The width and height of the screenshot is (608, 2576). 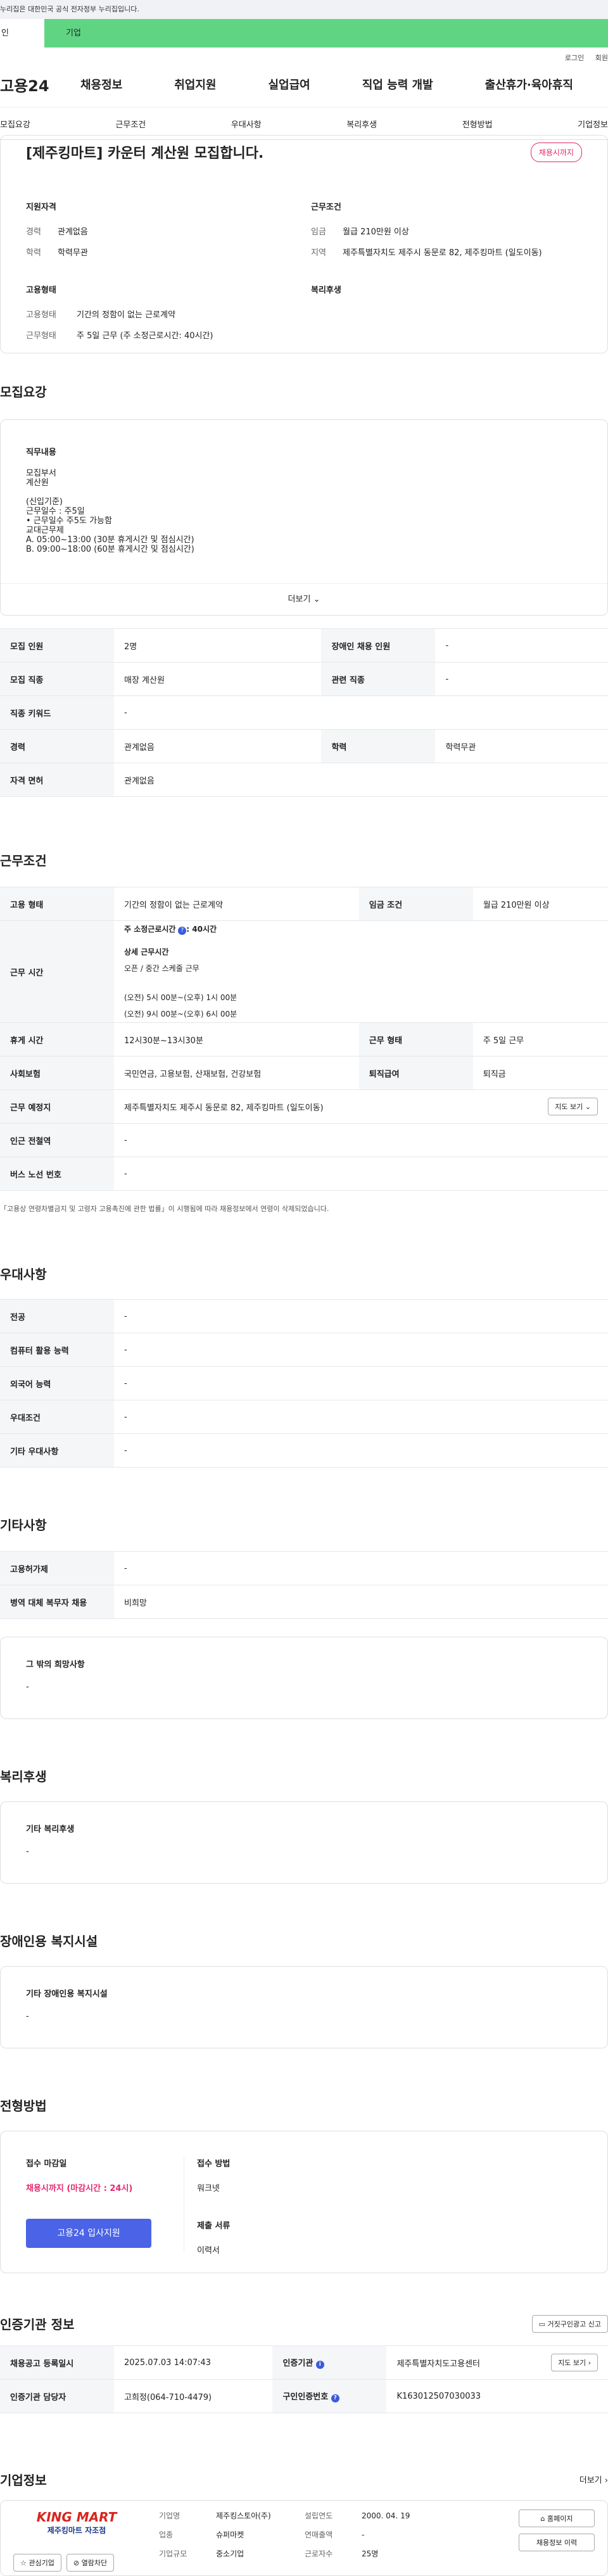 I want to click on utility-nav: 로그인 회원, so click(x=304, y=55).